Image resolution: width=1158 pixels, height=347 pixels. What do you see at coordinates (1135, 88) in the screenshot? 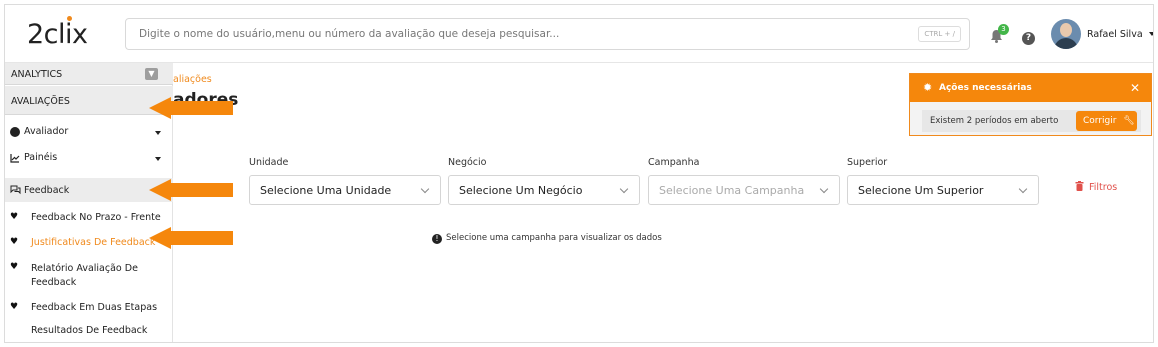
I see `close-icon: ✕` at bounding box center [1135, 88].